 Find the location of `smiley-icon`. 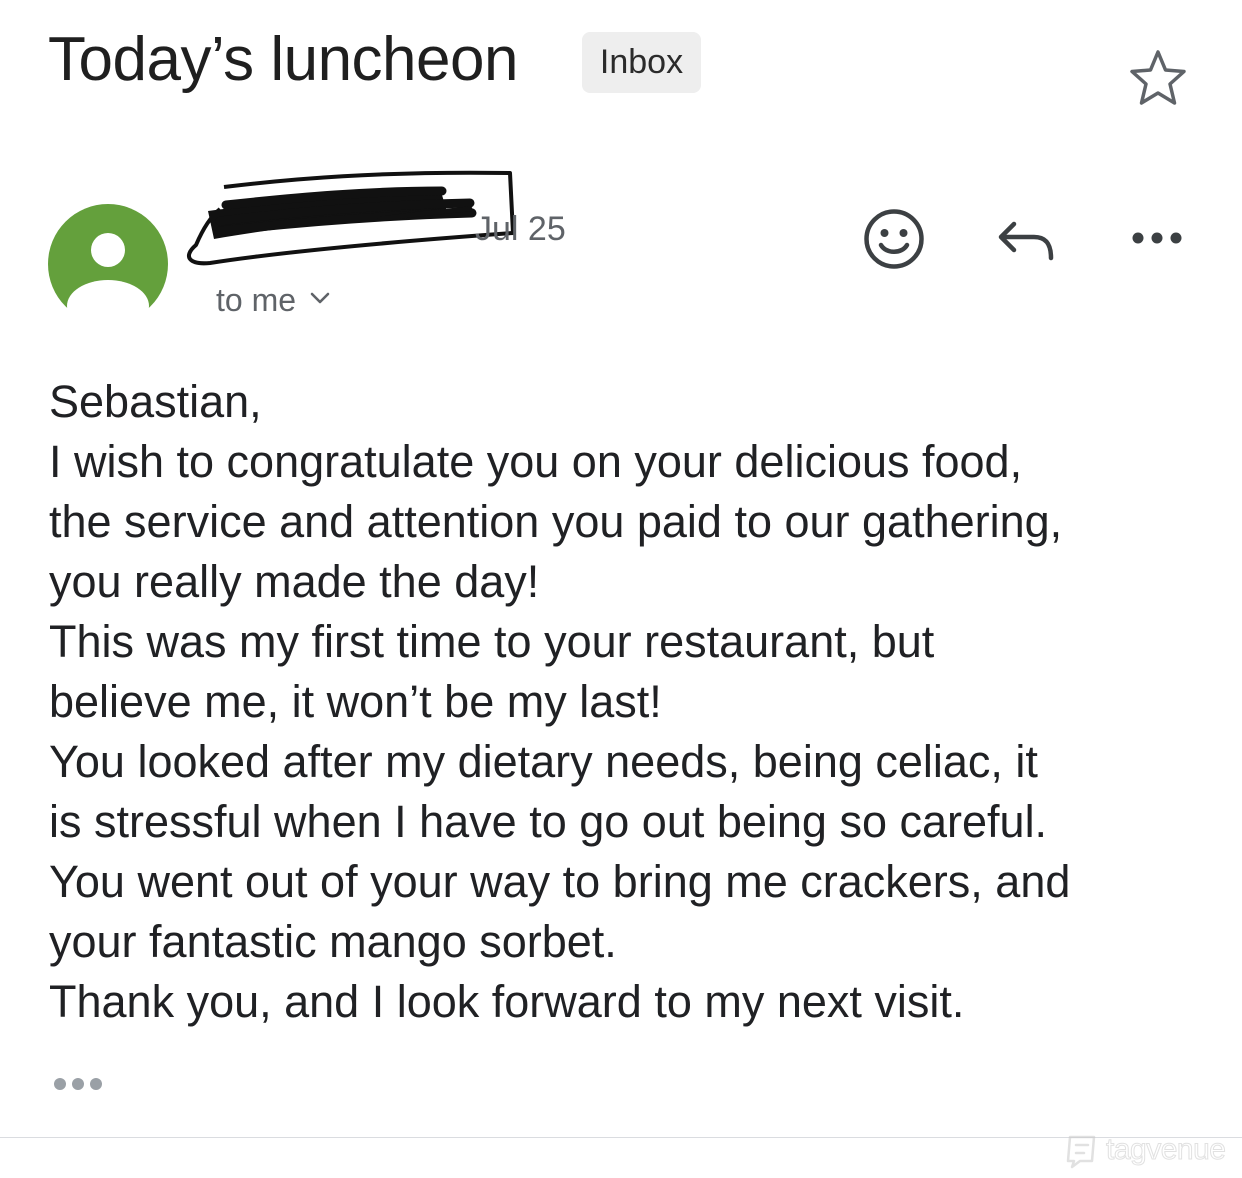

smiley-icon is located at coordinates (894, 239).